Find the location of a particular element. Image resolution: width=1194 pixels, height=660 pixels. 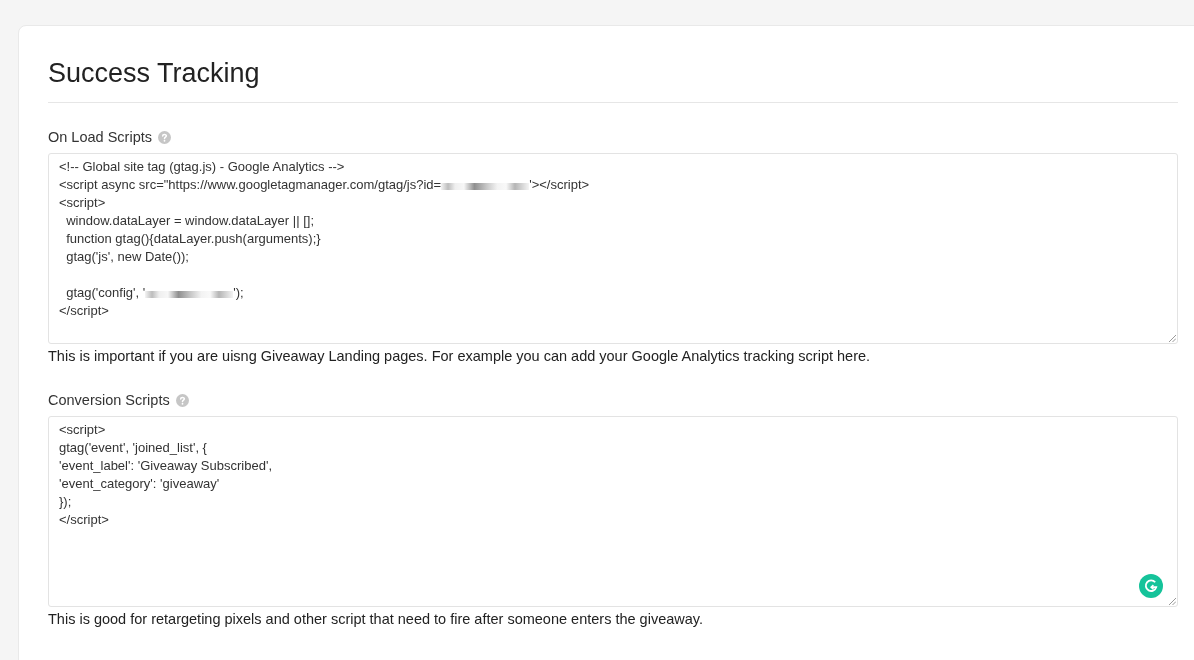

field-label: On Load Scripts is located at coordinates (100, 137).